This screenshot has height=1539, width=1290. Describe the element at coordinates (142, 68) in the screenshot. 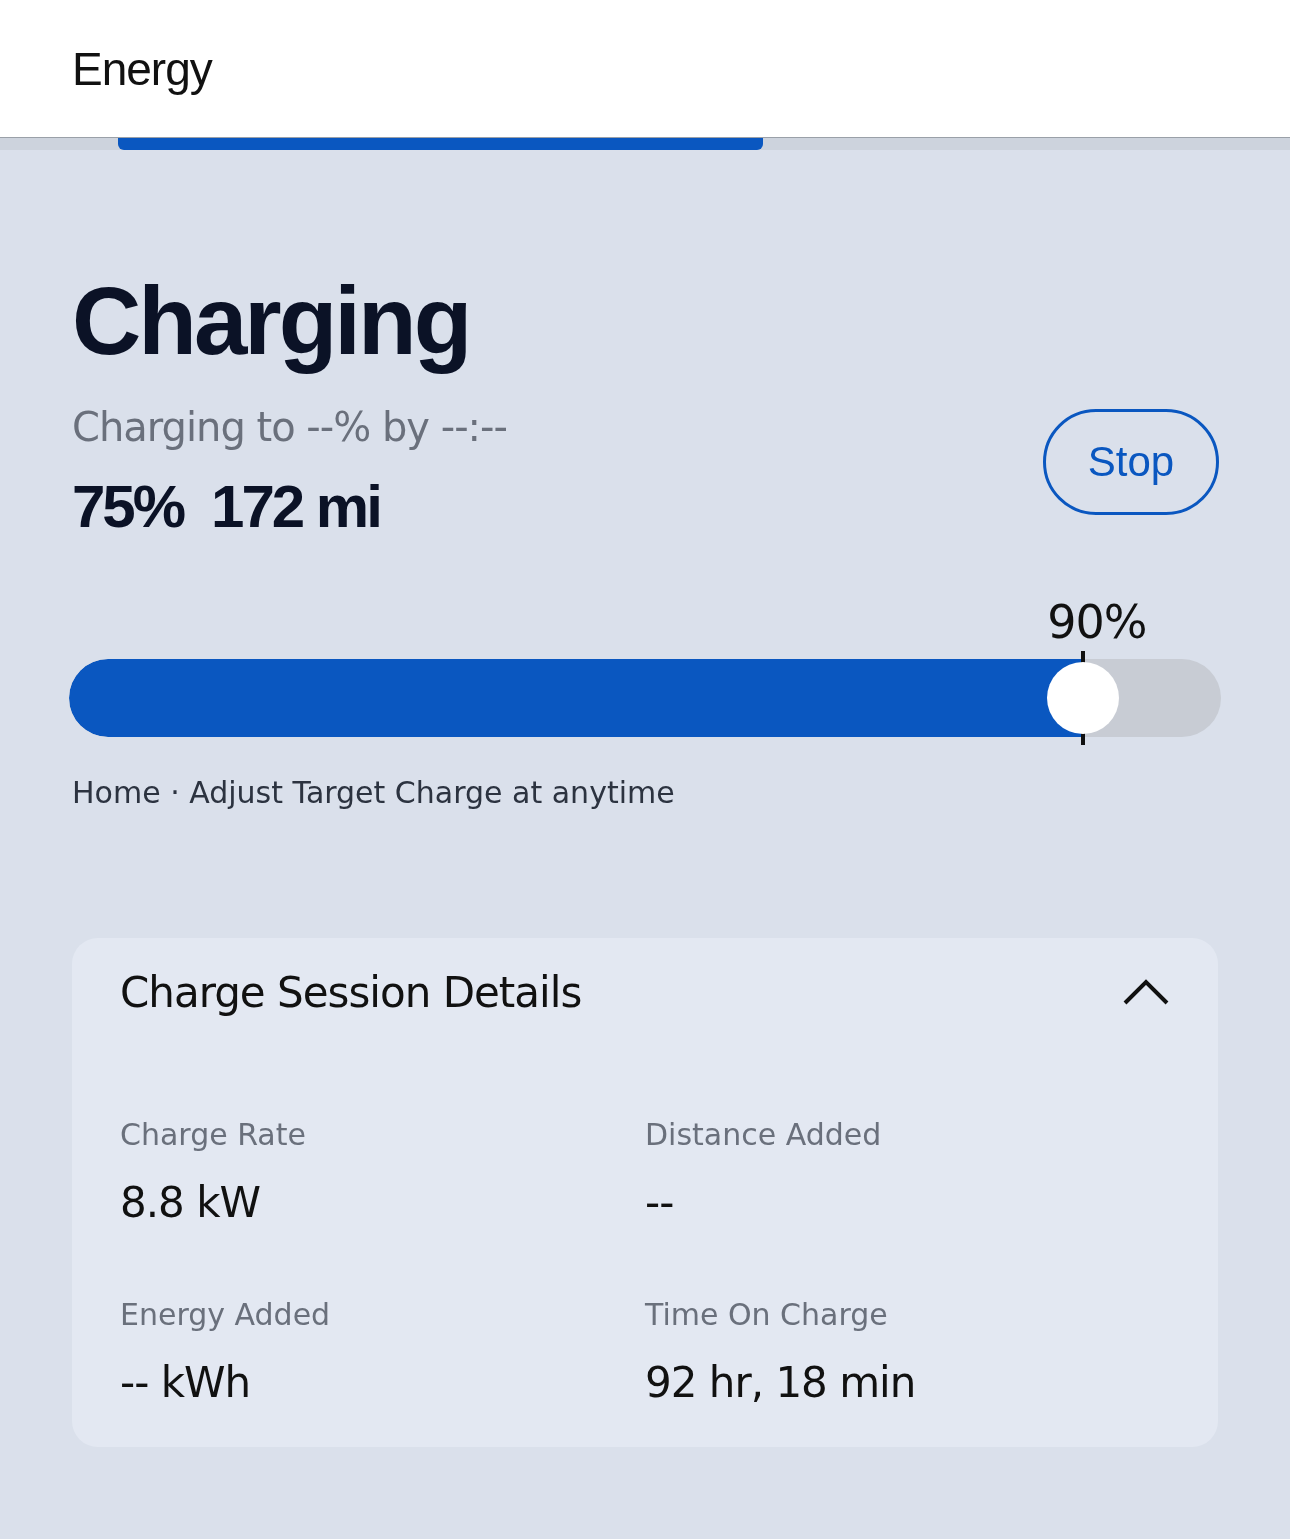

I see `page-title: Energy` at that location.